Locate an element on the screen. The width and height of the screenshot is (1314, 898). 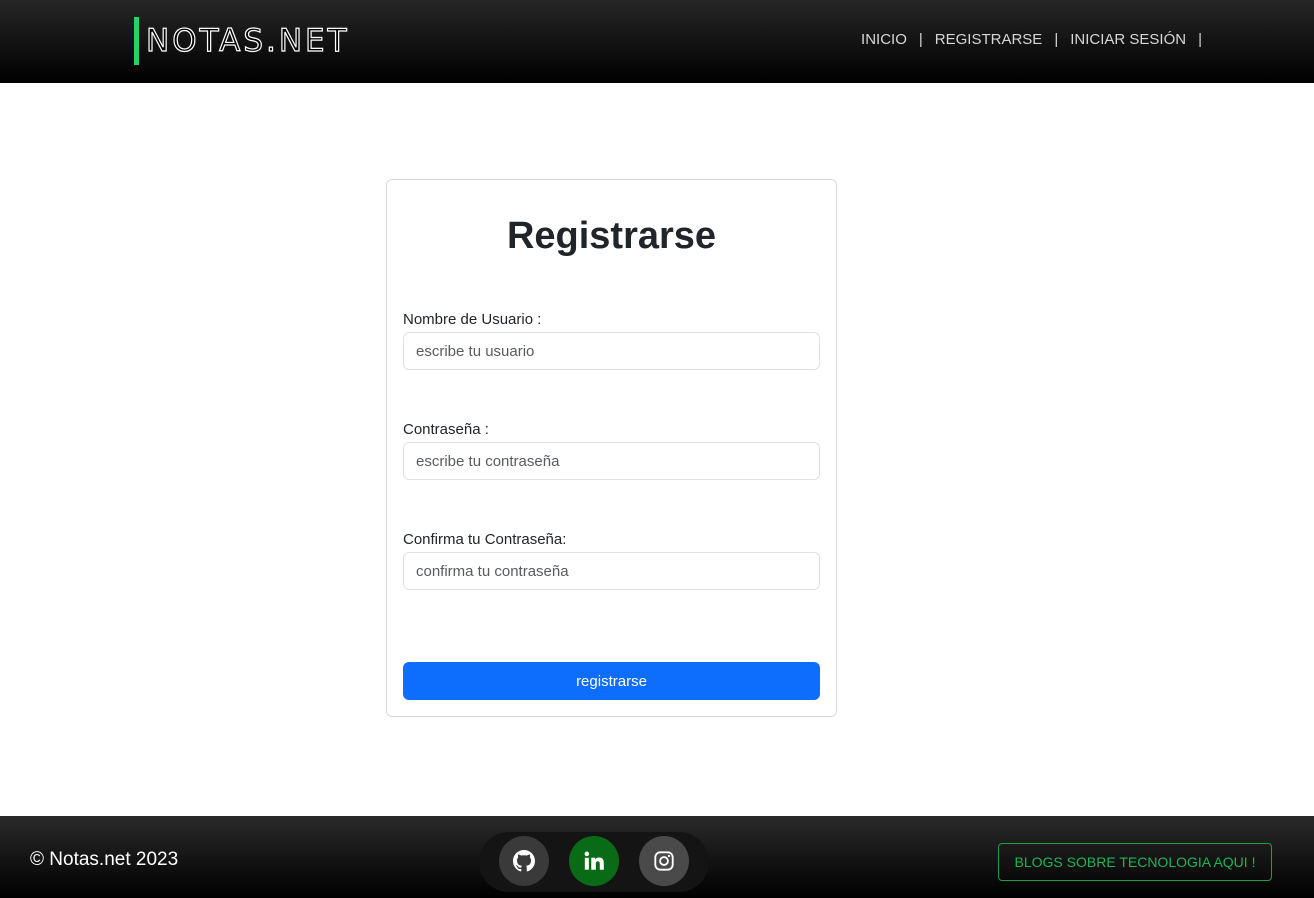
confirm-password-label: Confirma tu Contraseña: is located at coordinates (485, 539).